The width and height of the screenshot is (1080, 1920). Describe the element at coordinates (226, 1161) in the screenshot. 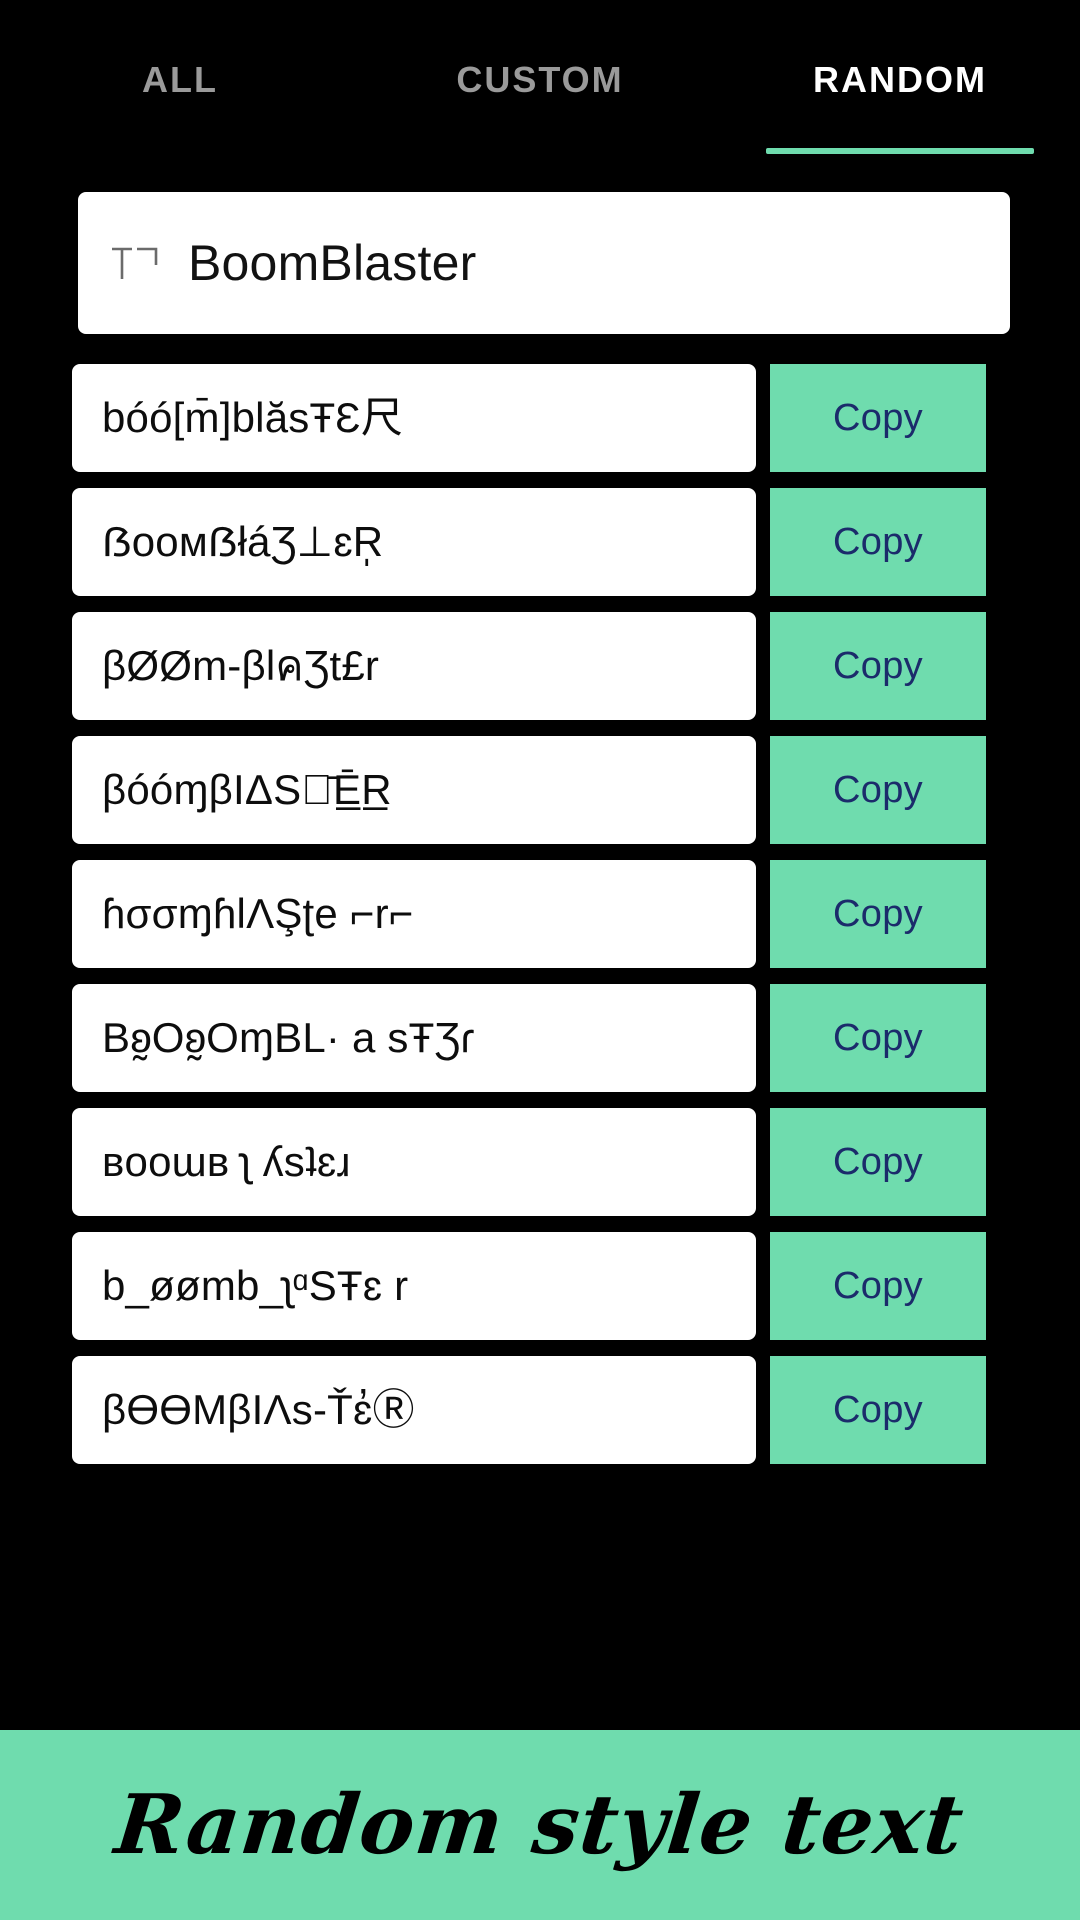

I see `style-text: ʙooɯʙ ʅ ʎsʇɛɹ` at that location.